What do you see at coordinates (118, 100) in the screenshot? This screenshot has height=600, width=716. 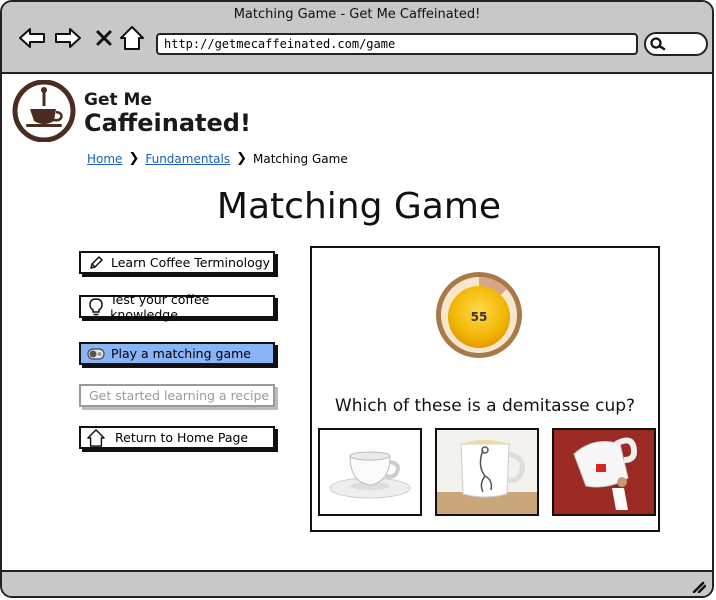 I see `brand-line-1: Get Me` at bounding box center [118, 100].